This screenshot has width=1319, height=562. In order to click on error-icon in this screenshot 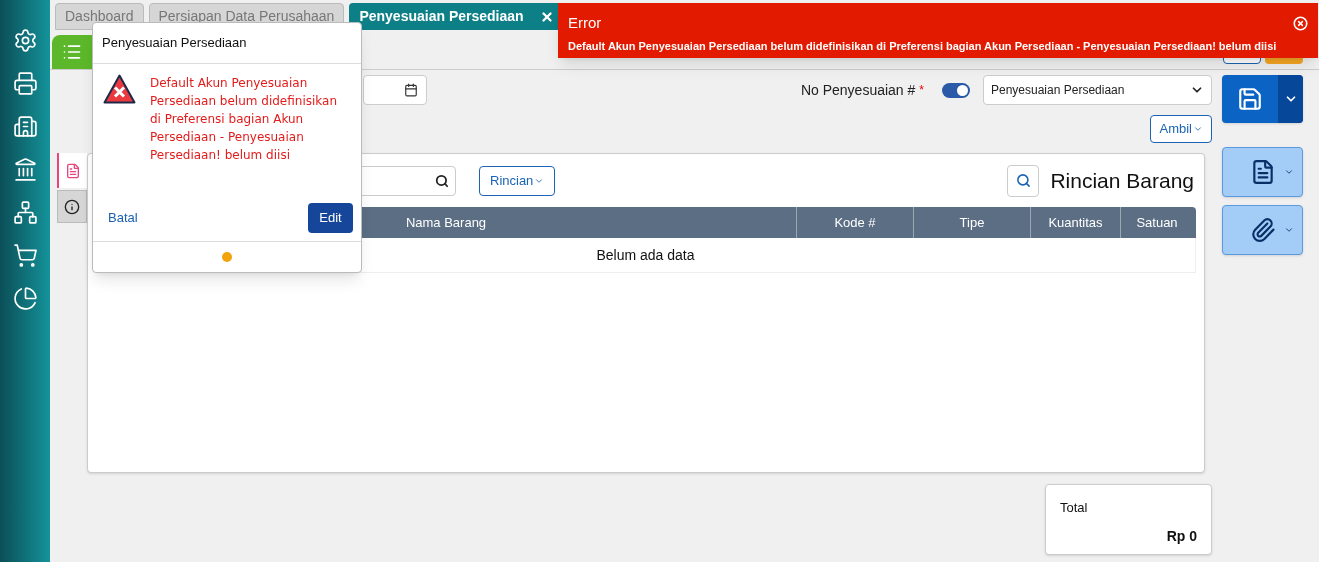, I will do `click(119, 89)`.